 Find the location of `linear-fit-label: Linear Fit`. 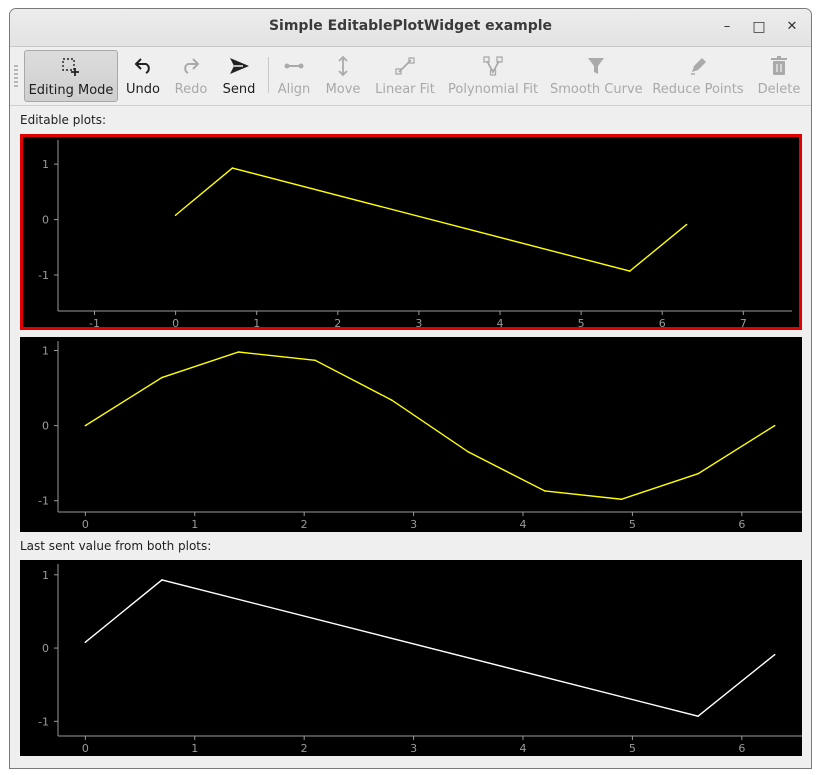

linear-fit-label: Linear Fit is located at coordinates (405, 89).